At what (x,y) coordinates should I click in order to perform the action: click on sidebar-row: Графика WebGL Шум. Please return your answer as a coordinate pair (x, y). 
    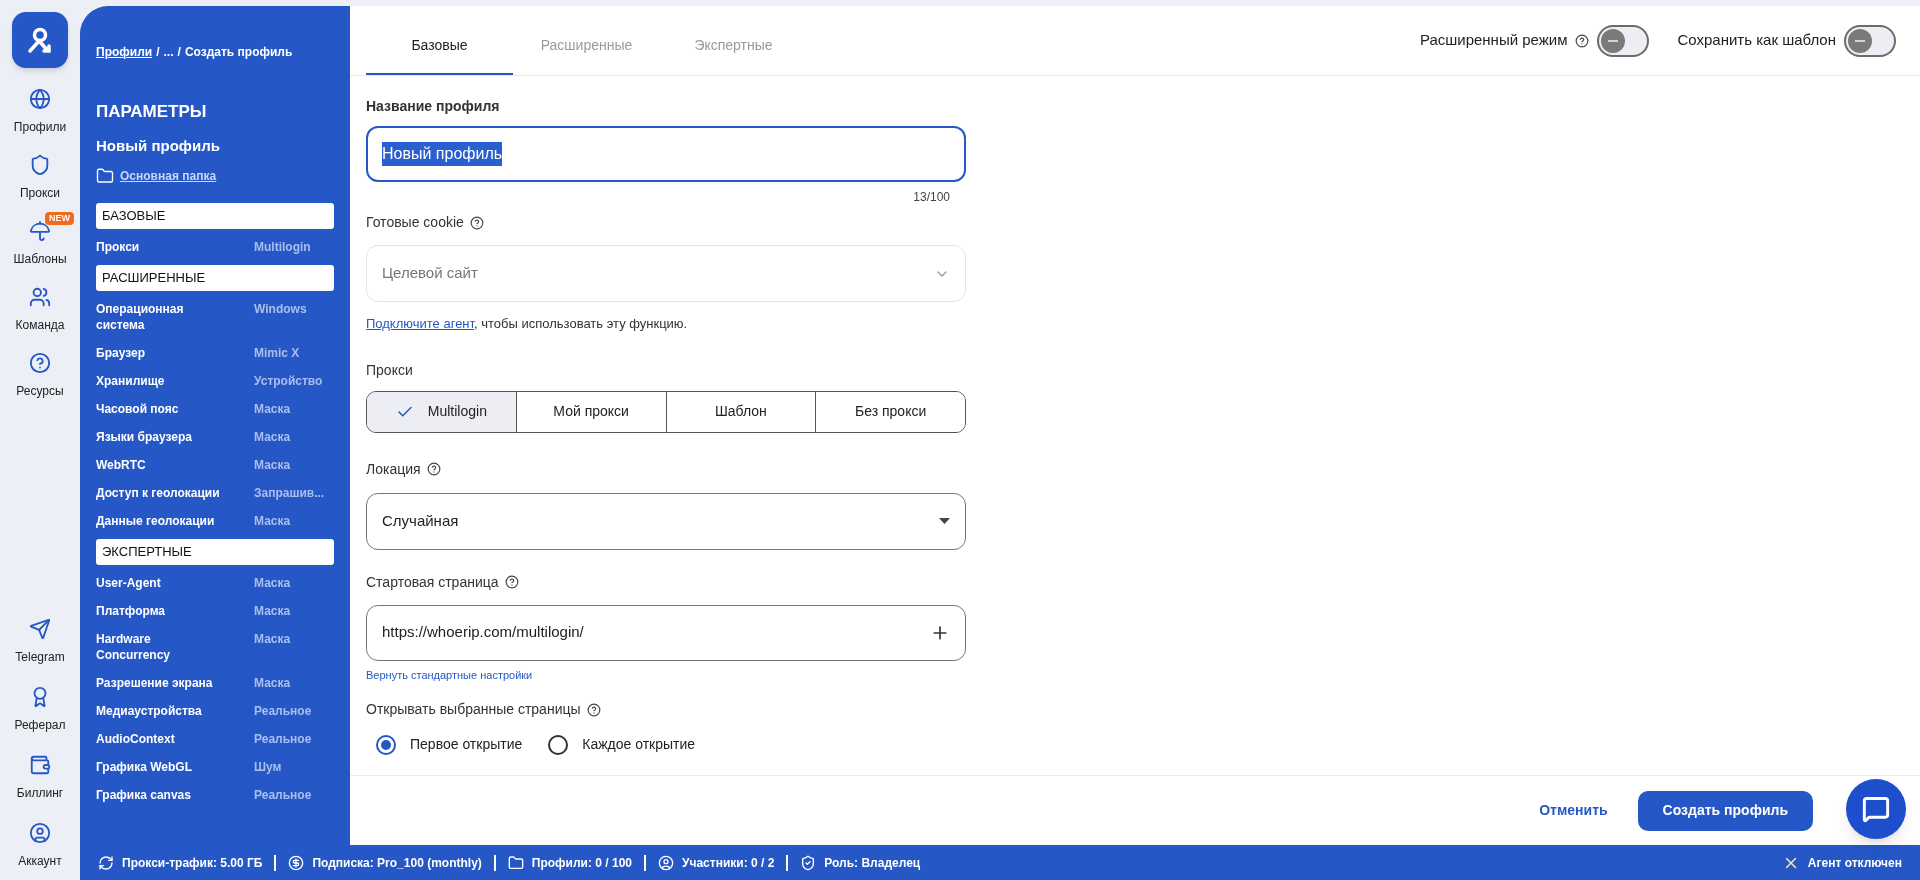
    Looking at the image, I should click on (215, 767).